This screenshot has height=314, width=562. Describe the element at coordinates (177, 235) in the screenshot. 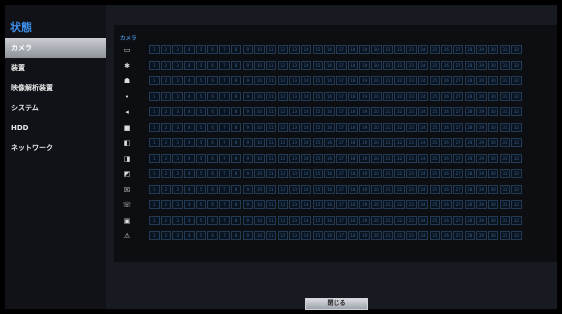

I see `channel-cell: 3` at that location.